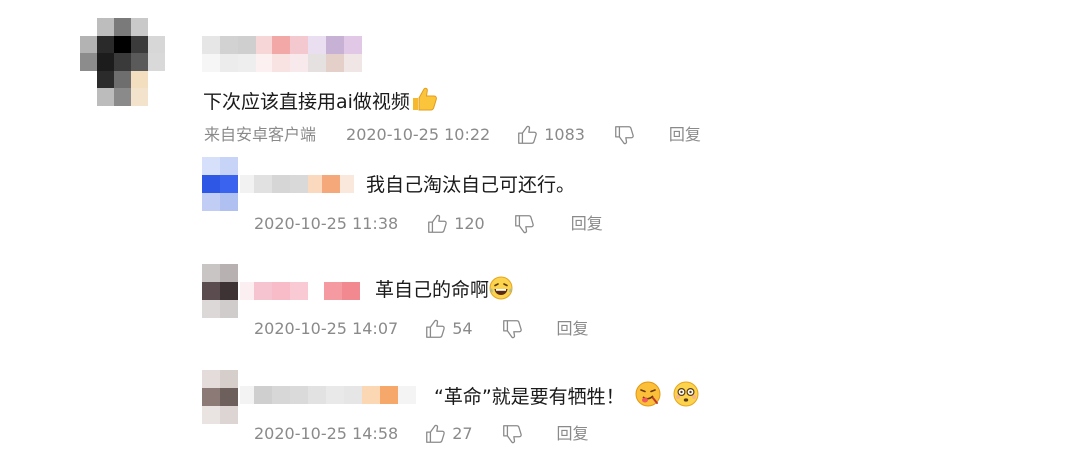  What do you see at coordinates (448, 329) in the screenshot?
I see `like-button: 54` at bounding box center [448, 329].